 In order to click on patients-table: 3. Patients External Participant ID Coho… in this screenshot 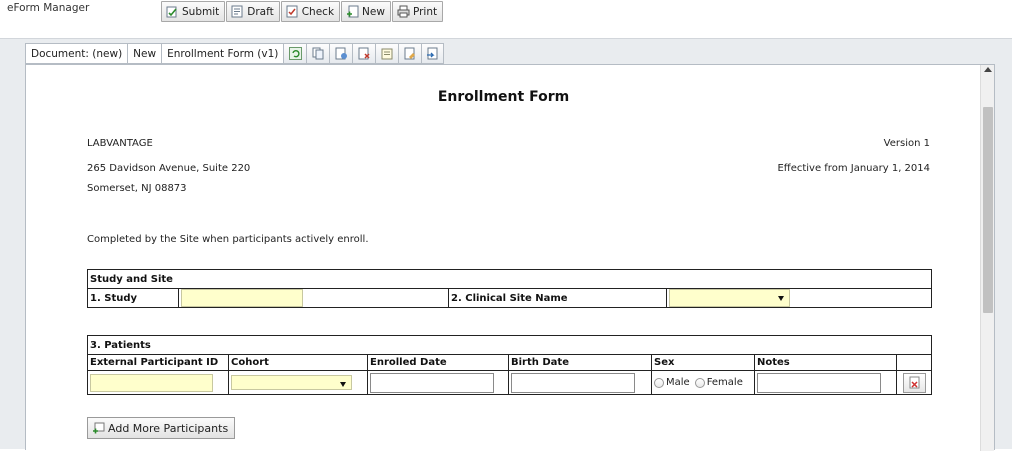, I will do `click(509, 365)`.